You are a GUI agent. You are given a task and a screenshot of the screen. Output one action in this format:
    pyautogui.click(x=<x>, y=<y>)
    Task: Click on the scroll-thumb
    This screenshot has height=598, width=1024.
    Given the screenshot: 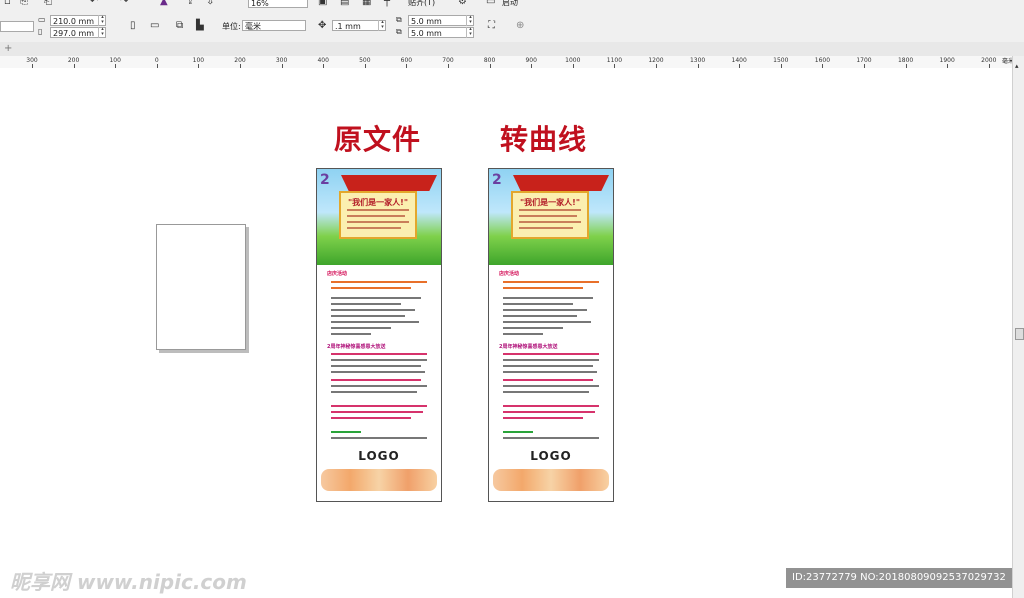 What is the action you would take?
    pyautogui.click(x=1019, y=334)
    